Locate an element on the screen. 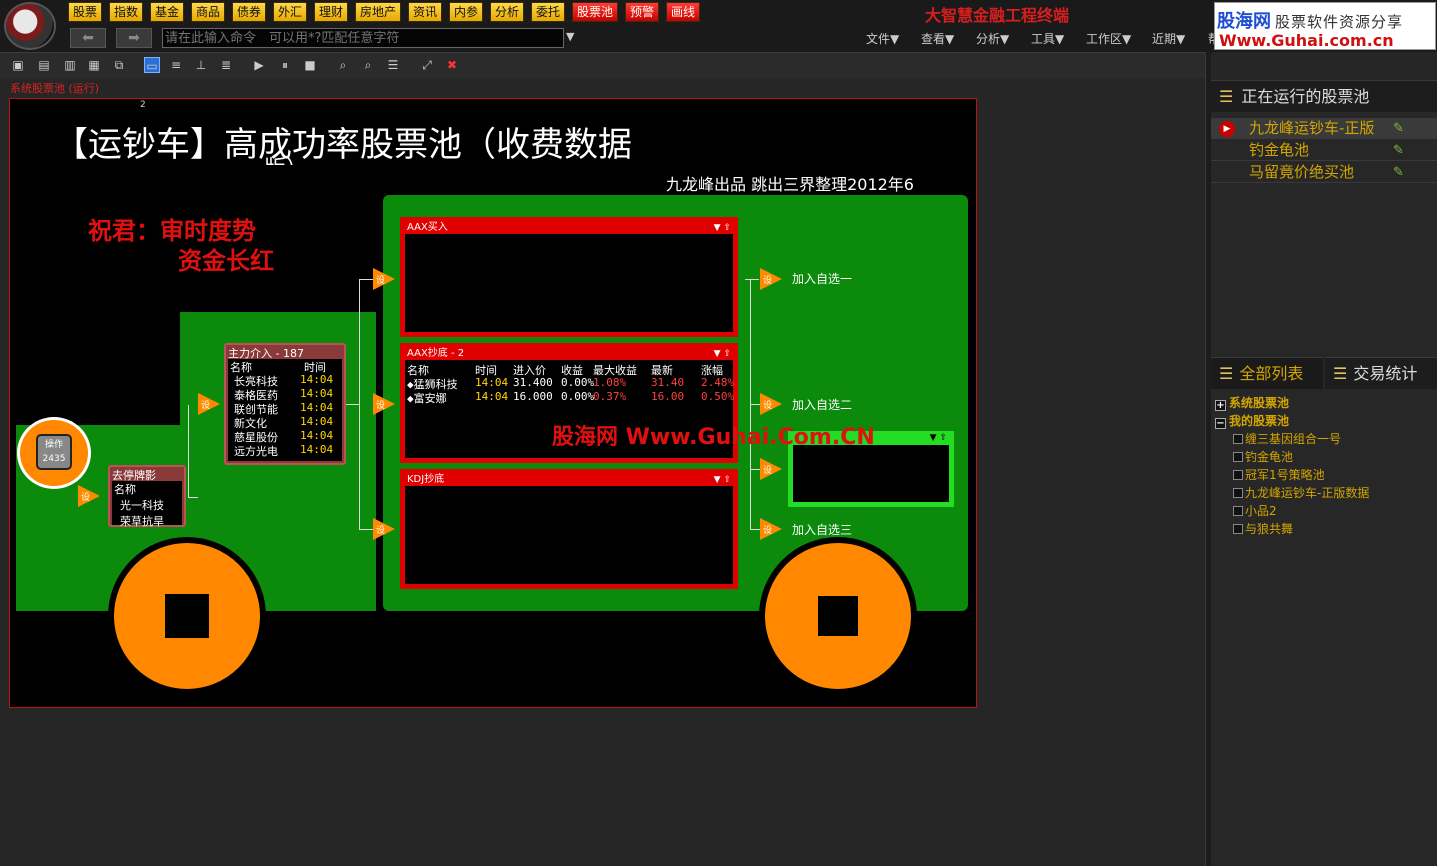  filter-icon: ⌕ is located at coordinates (368, 65).